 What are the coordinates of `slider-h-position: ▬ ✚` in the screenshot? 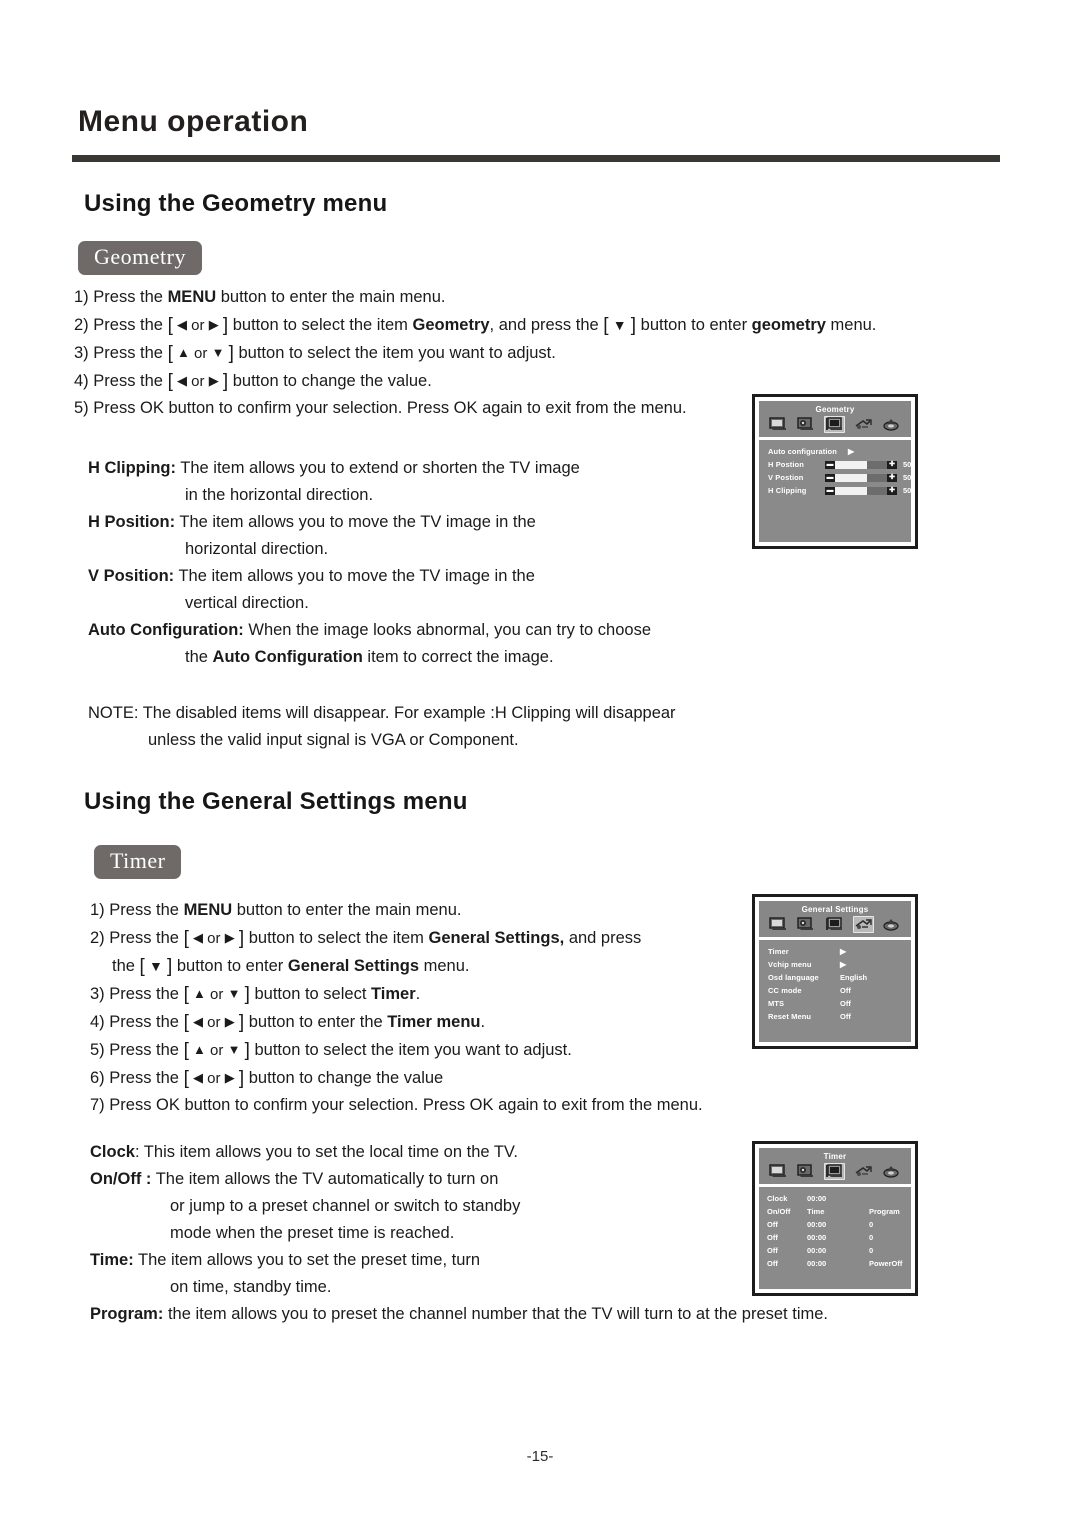 It's located at (861, 464).